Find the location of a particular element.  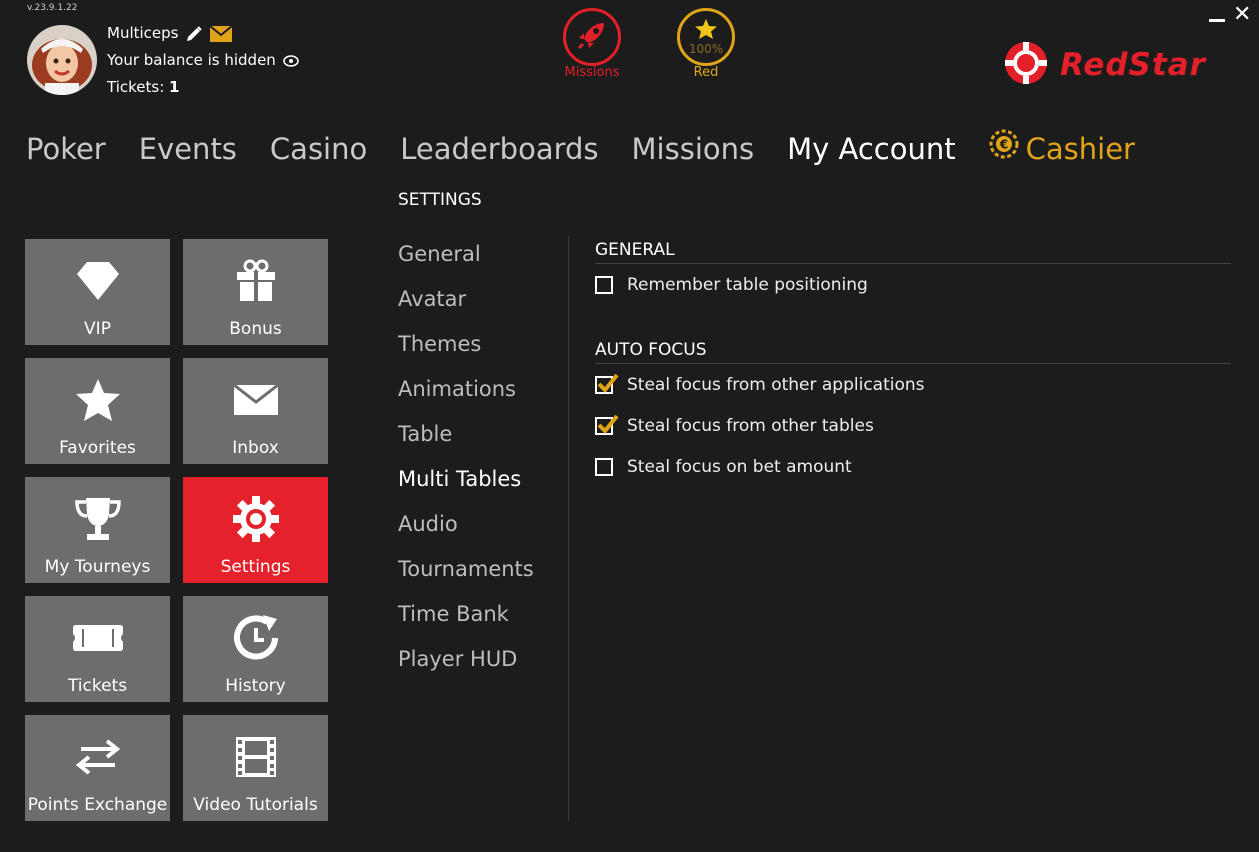

close-button: ✕ is located at coordinates (1242, 15).